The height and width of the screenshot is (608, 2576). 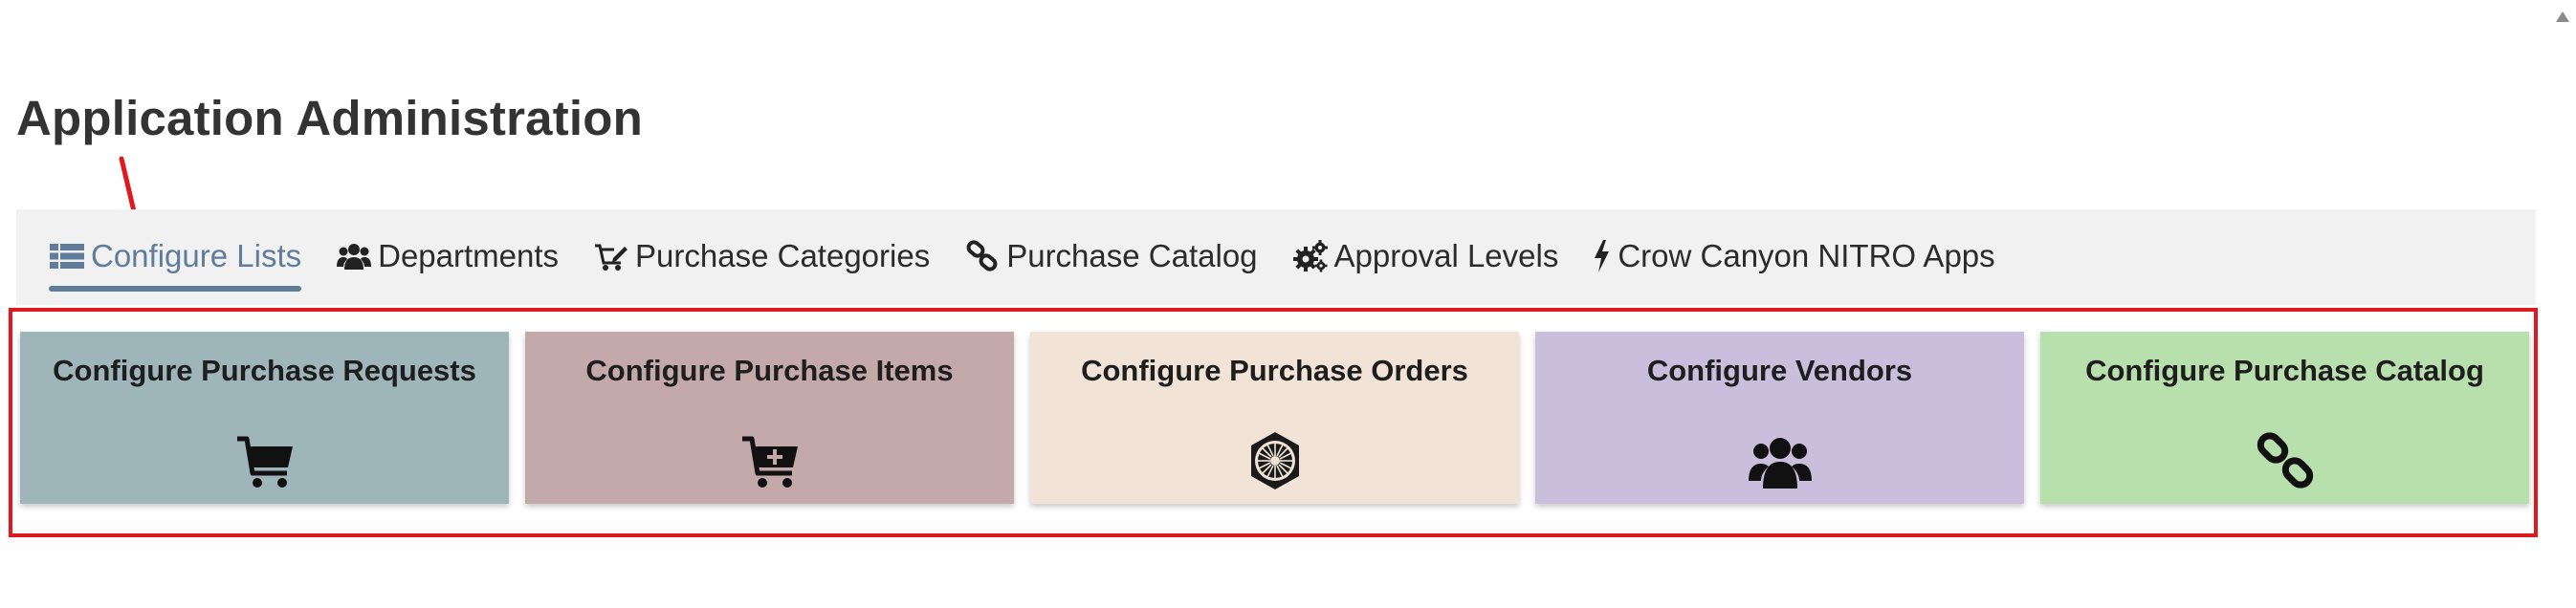 What do you see at coordinates (1806, 255) in the screenshot?
I see `tab-label: Crow Canyon NITRO Apps` at bounding box center [1806, 255].